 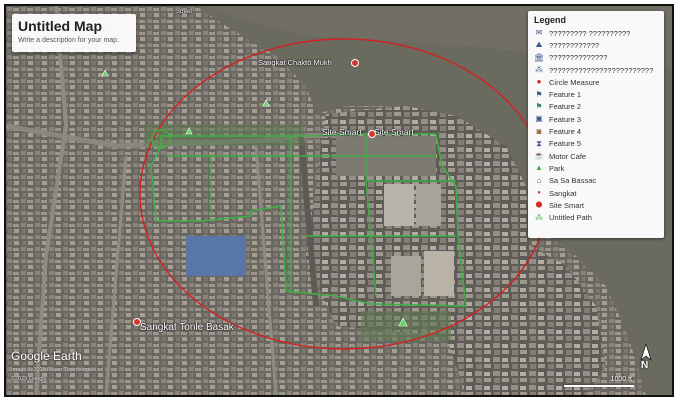 I want to click on green-flag-icon: ⚑, so click(x=539, y=106).